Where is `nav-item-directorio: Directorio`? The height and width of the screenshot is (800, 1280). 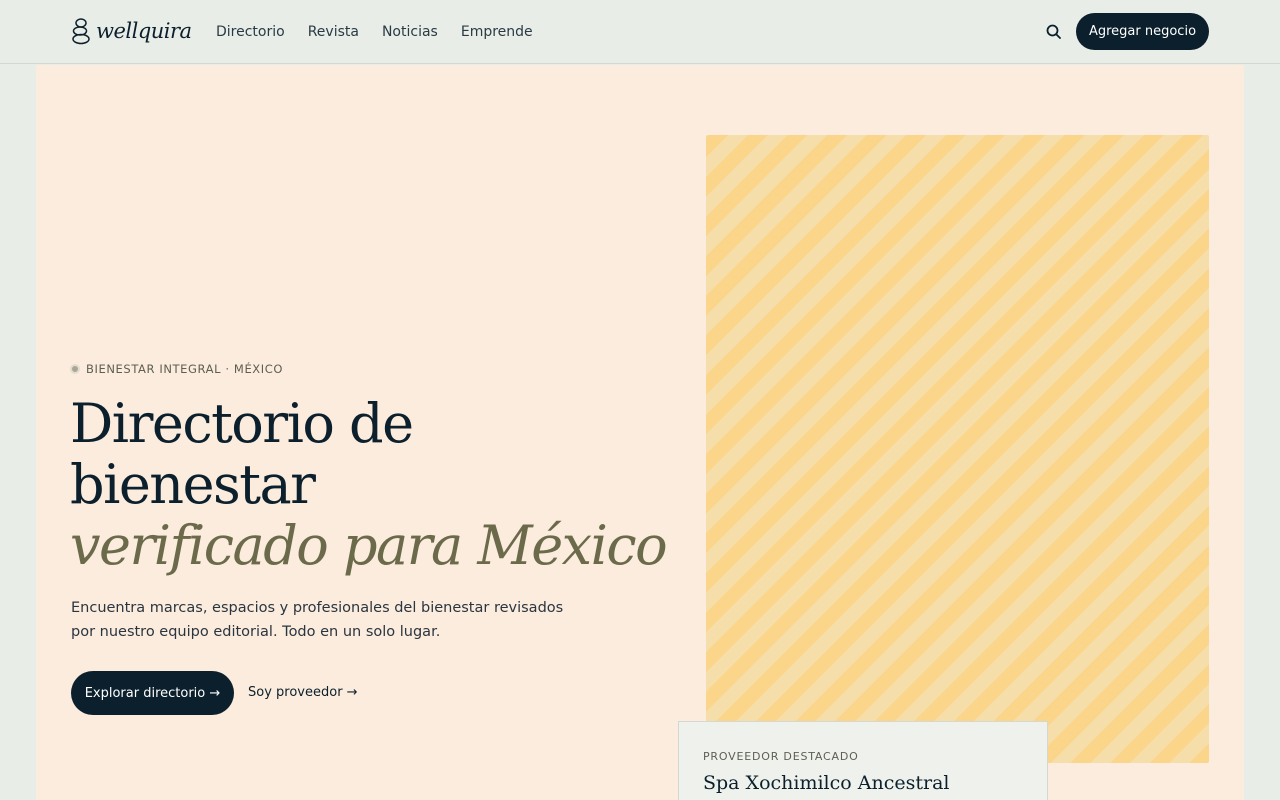
nav-item-directorio: Directorio is located at coordinates (250, 32).